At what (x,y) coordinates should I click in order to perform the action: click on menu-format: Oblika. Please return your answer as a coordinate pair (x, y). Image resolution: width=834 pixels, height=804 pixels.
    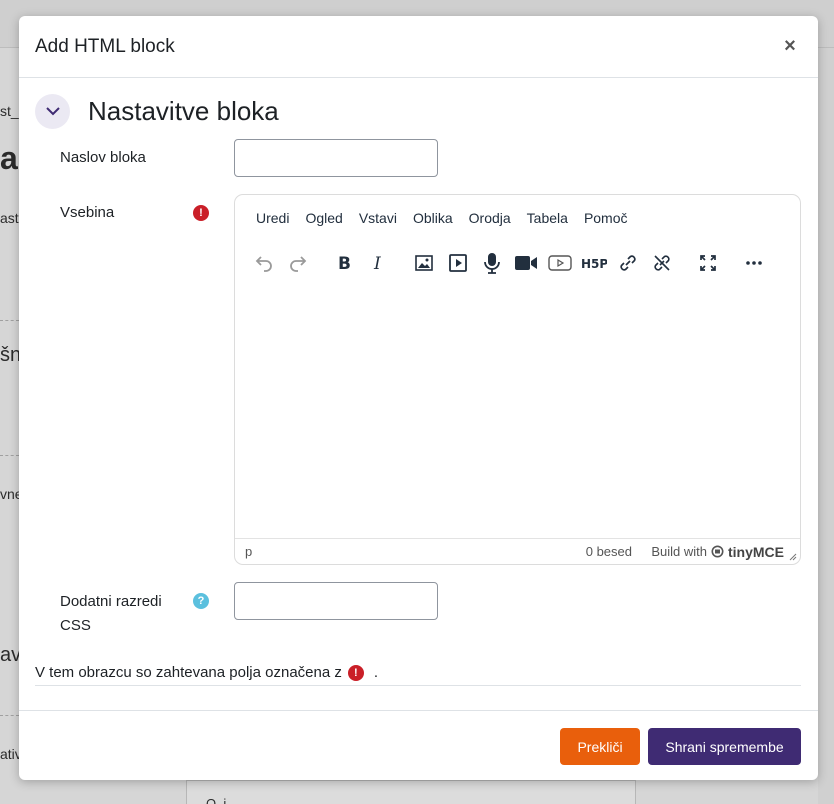
    Looking at the image, I should click on (433, 218).